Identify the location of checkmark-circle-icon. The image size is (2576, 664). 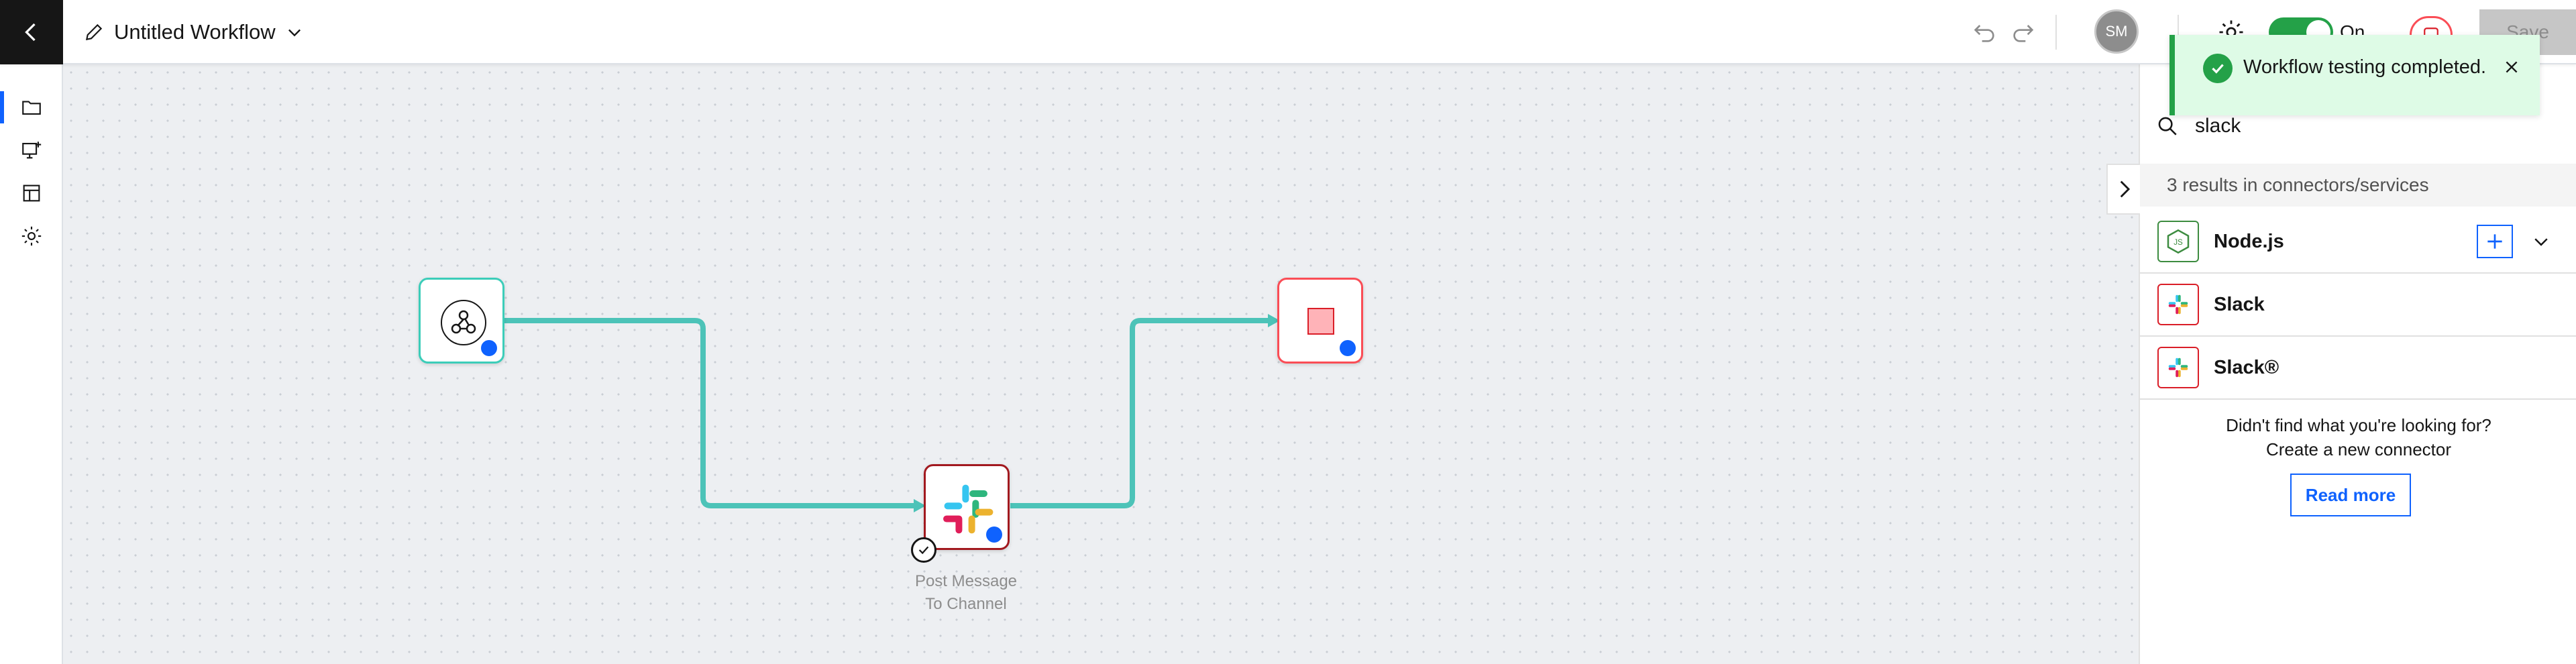
(2218, 68).